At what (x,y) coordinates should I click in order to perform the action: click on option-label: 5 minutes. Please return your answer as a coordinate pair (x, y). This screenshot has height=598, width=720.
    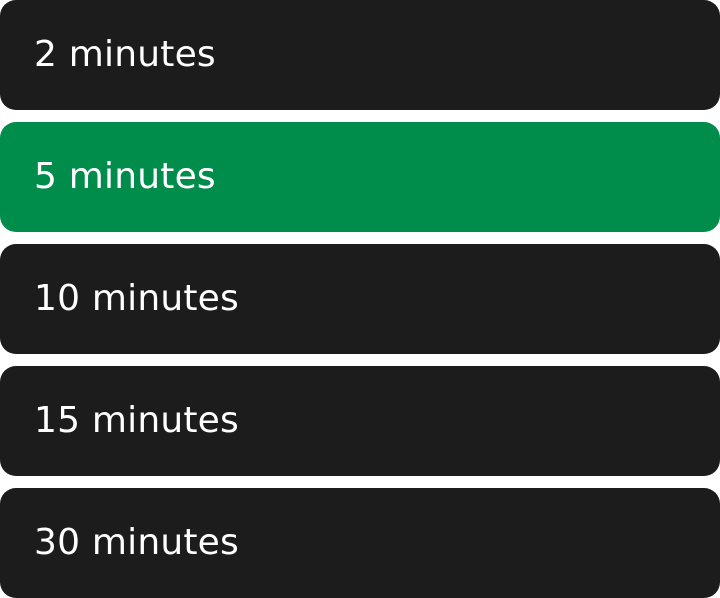
    Looking at the image, I should click on (125, 176).